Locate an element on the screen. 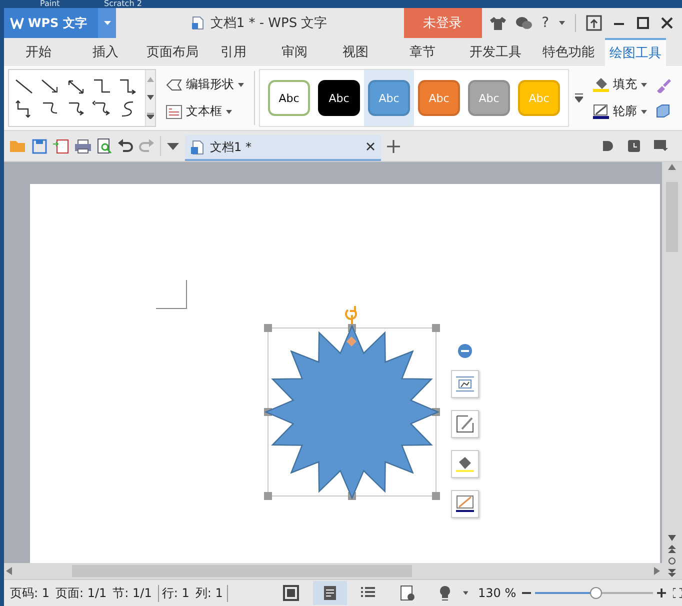 The image size is (682, 606). undo-icon is located at coordinates (125, 146).